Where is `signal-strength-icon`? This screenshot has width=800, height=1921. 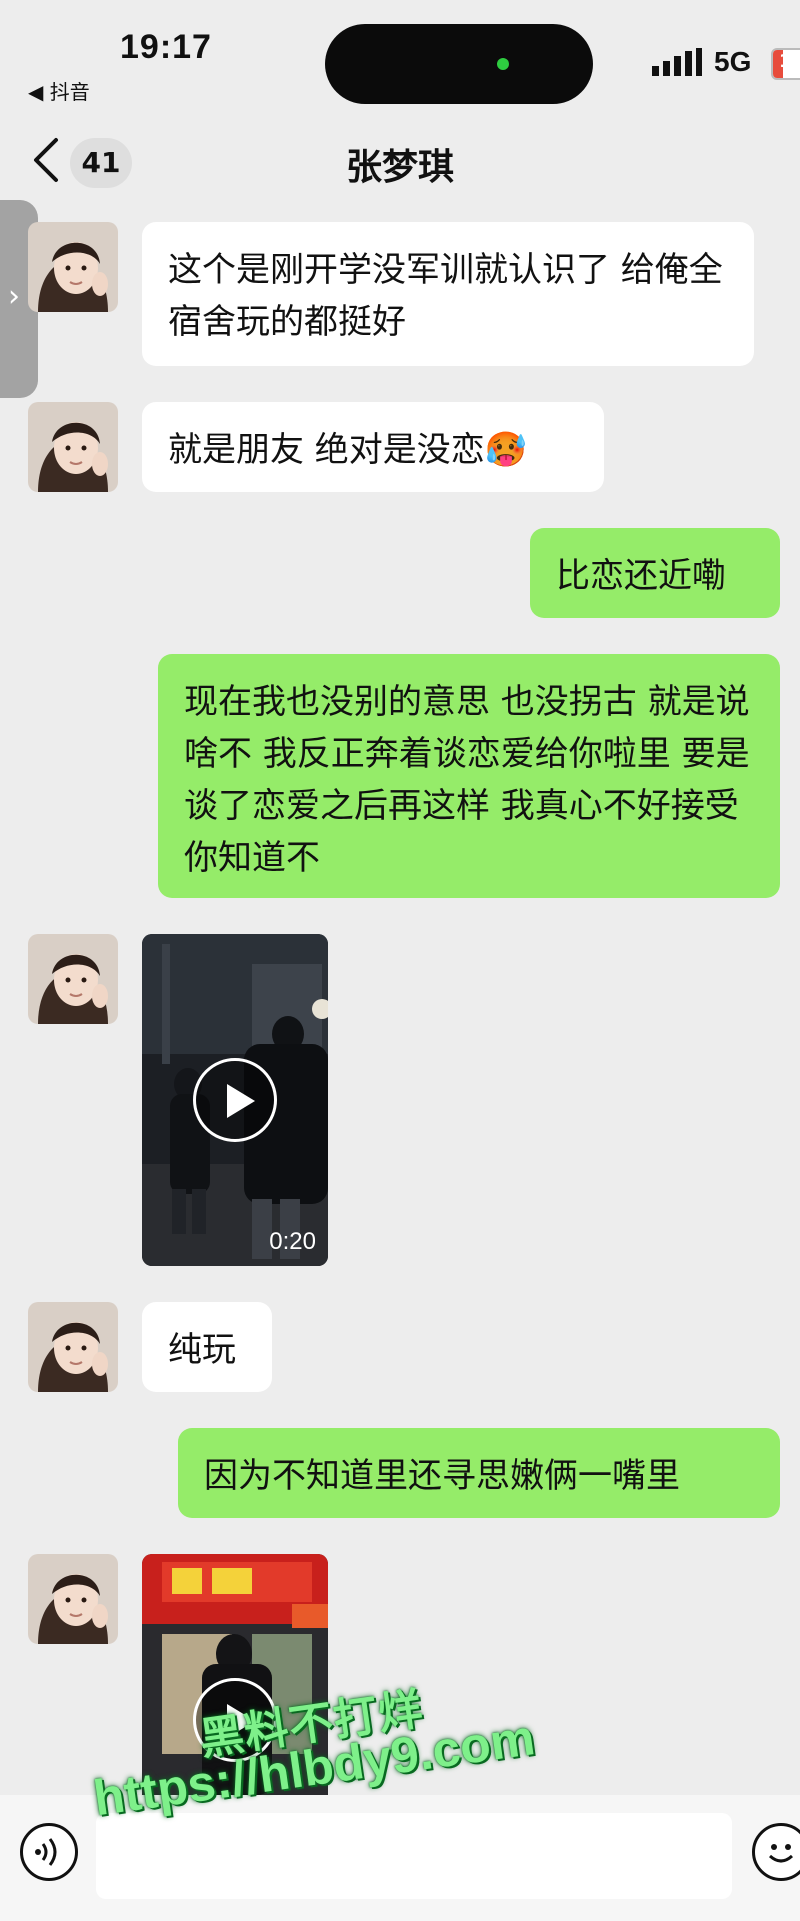 signal-strength-icon is located at coordinates (677, 62).